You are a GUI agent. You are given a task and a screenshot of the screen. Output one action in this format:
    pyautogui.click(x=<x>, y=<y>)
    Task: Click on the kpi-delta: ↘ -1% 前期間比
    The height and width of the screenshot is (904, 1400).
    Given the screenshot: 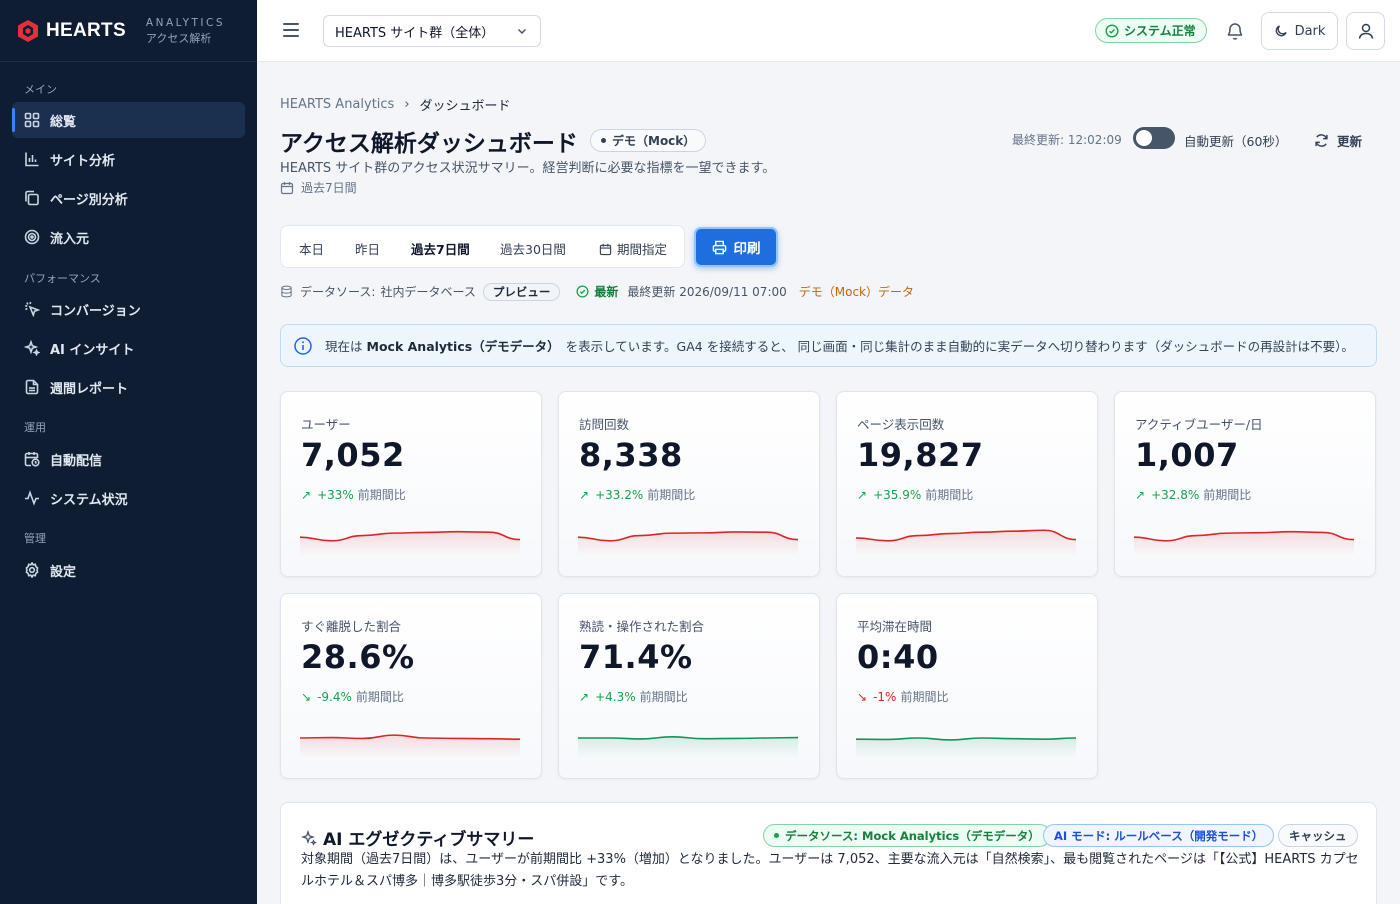 What is the action you would take?
    pyautogui.click(x=902, y=696)
    